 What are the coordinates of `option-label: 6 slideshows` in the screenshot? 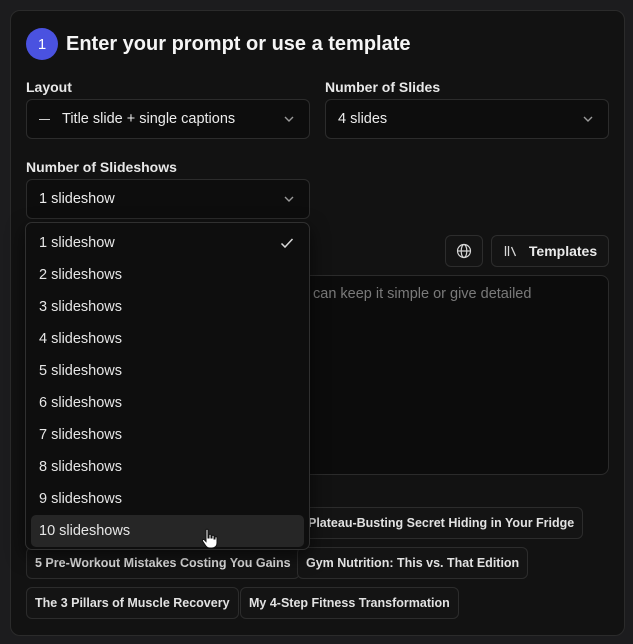 It's located at (81, 403).